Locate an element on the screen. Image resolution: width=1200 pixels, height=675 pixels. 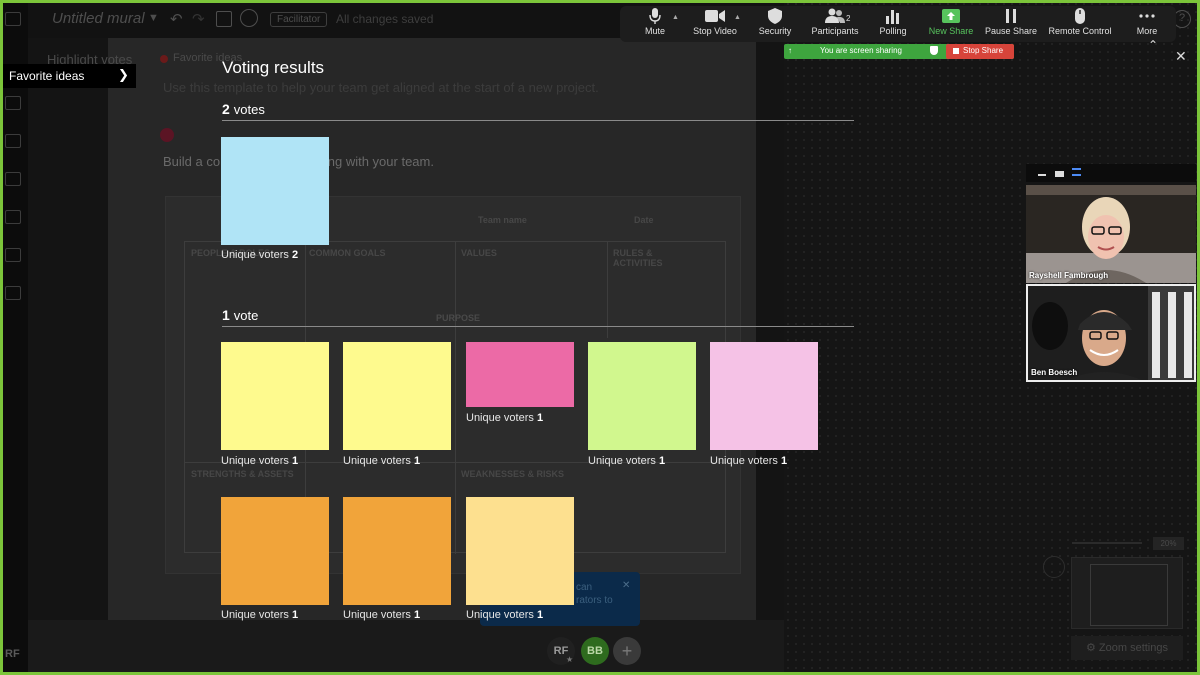
remote-control-button: Remote Control is located at coordinates (1080, 22).